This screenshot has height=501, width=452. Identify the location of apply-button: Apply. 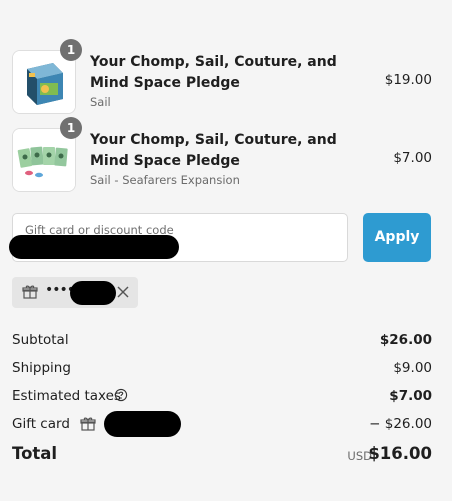
(397, 237).